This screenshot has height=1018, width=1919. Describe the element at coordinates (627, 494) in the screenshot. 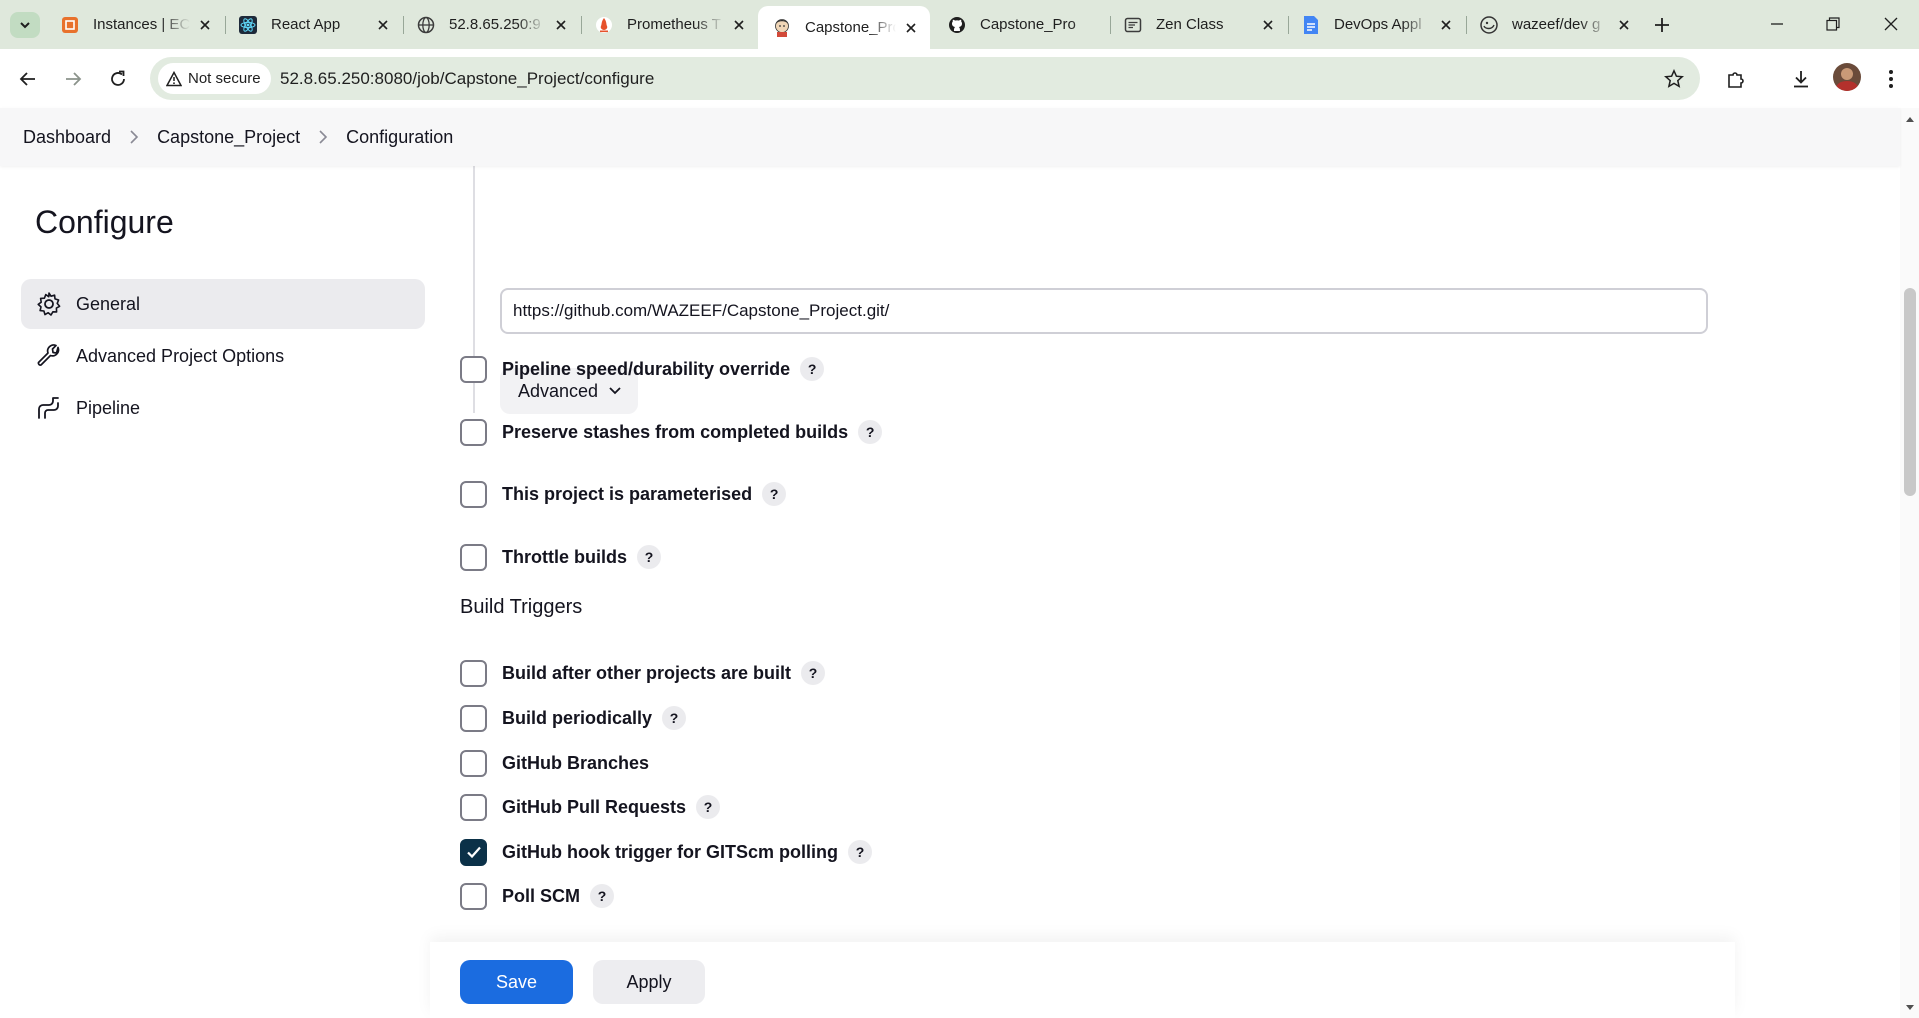

I see `option-label: This project is parameterised` at that location.